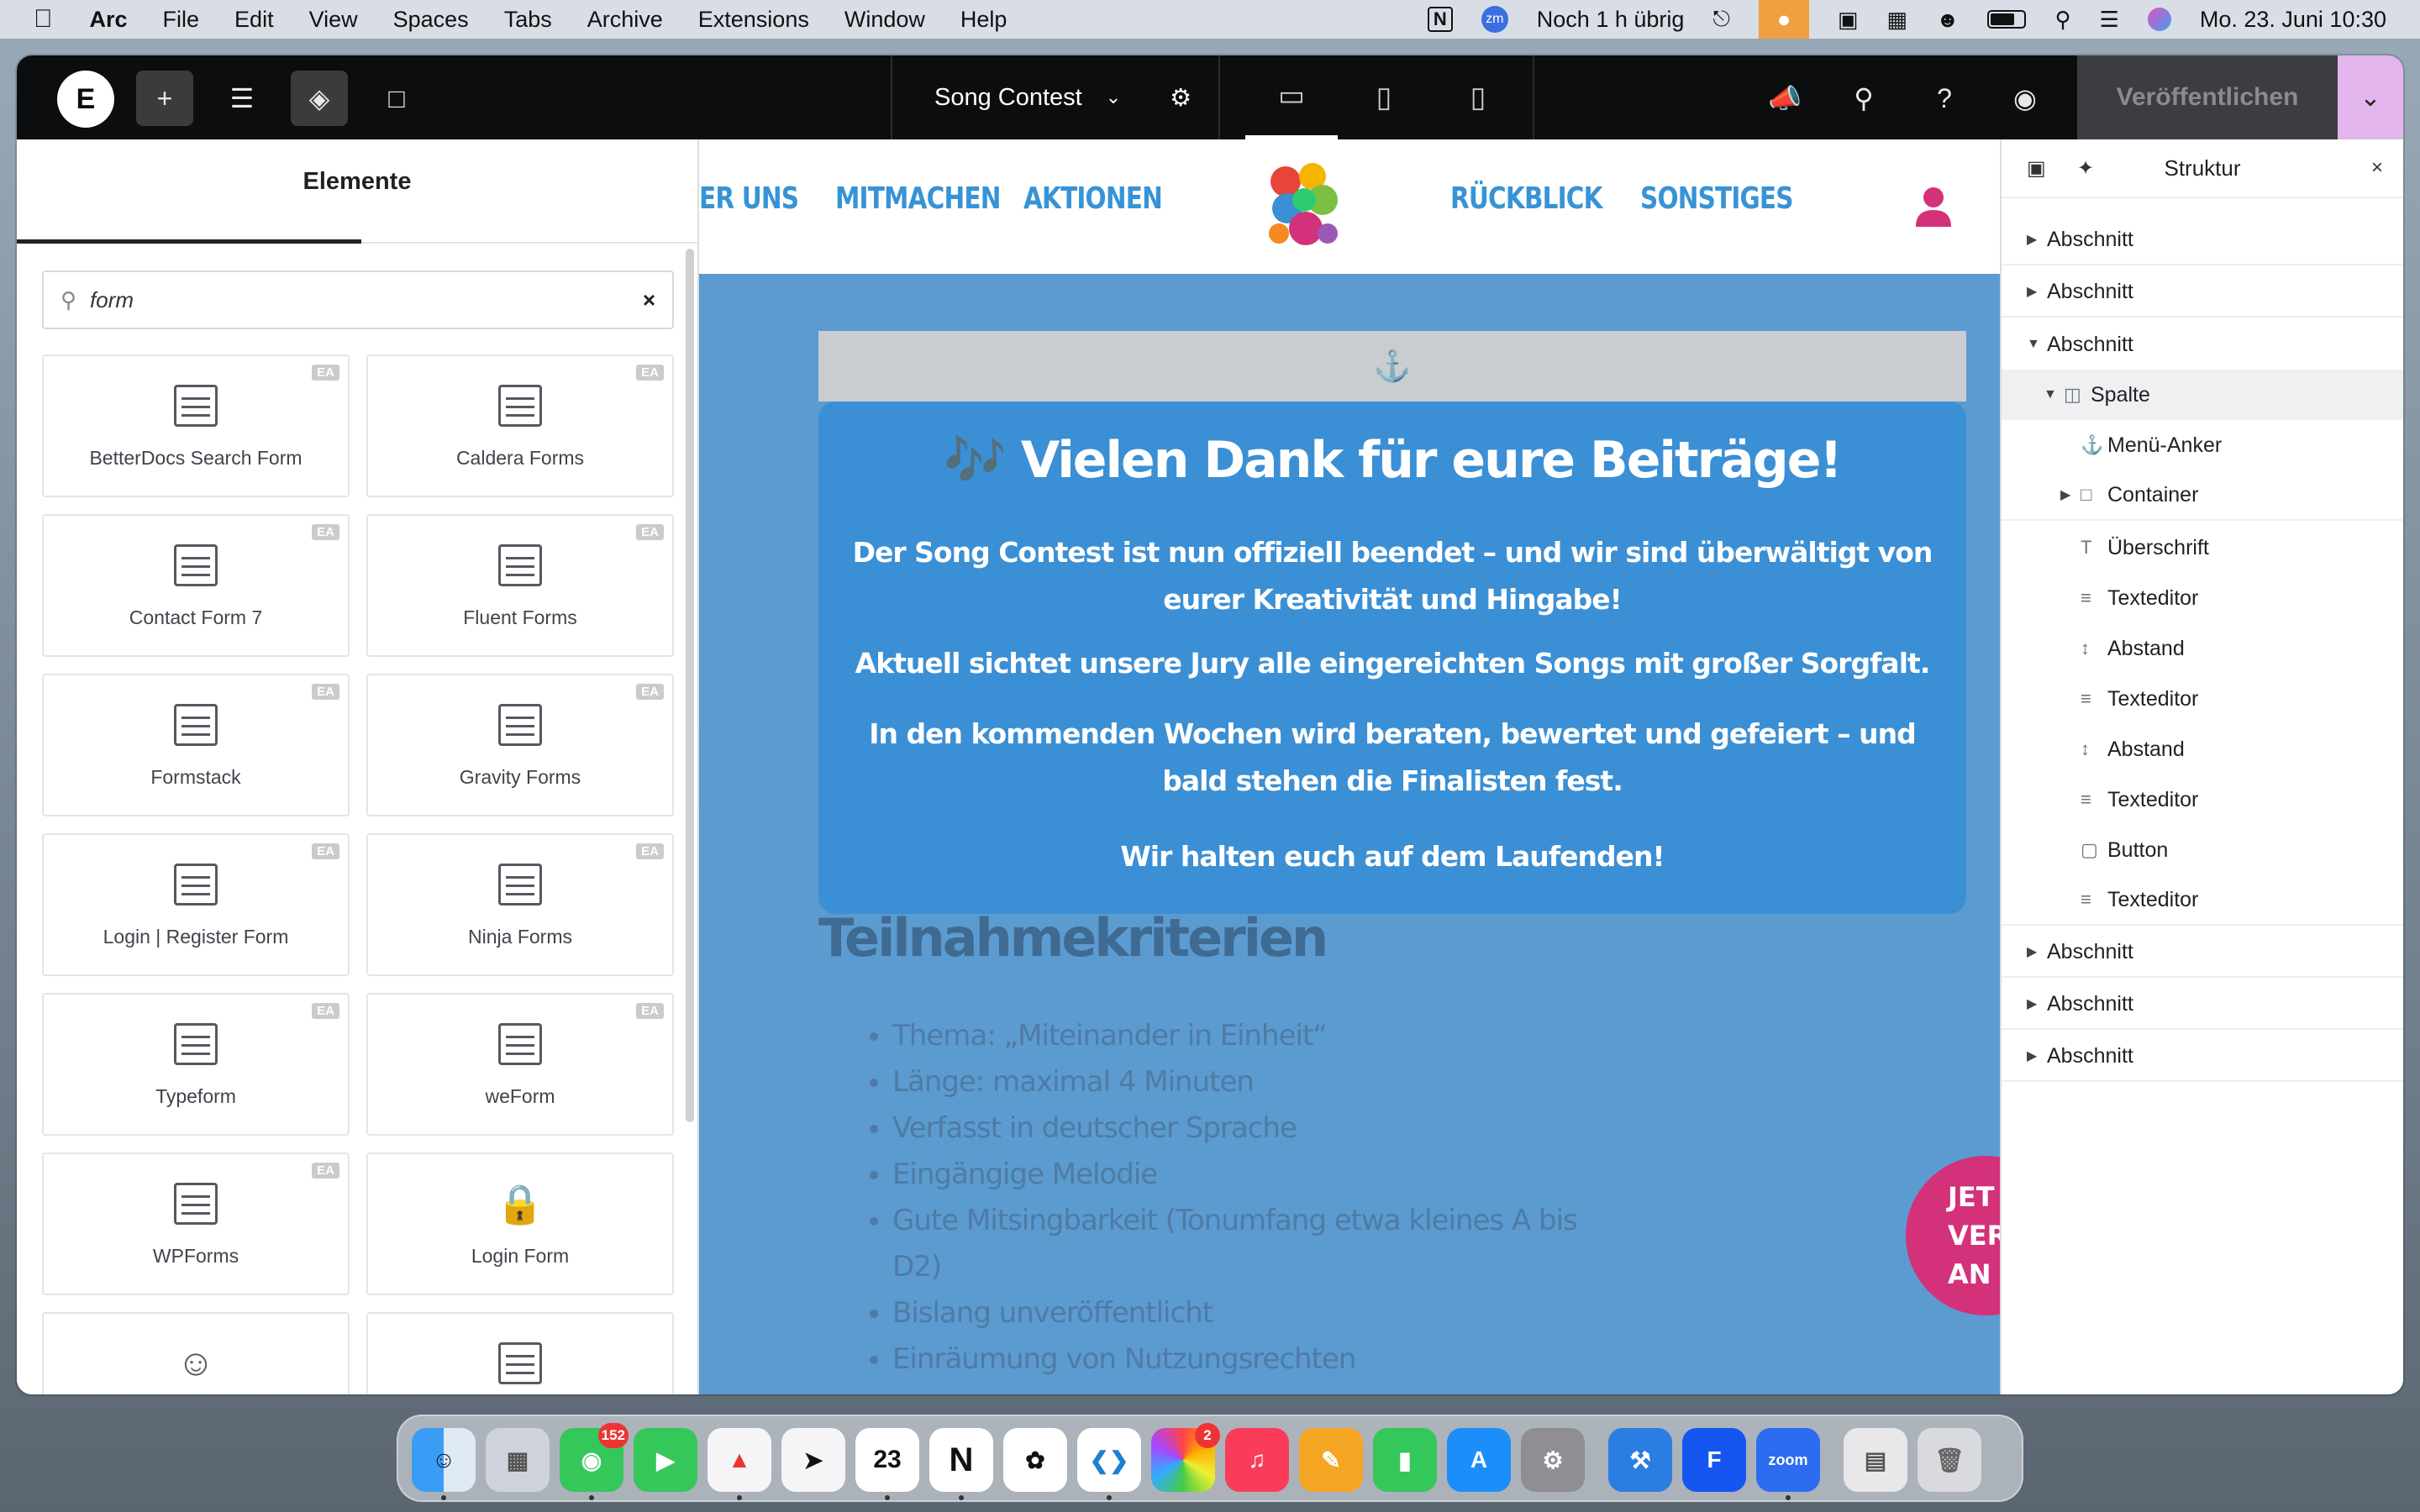  Describe the element at coordinates (431, 20) in the screenshot. I see `menu-spaces: Spaces` at that location.